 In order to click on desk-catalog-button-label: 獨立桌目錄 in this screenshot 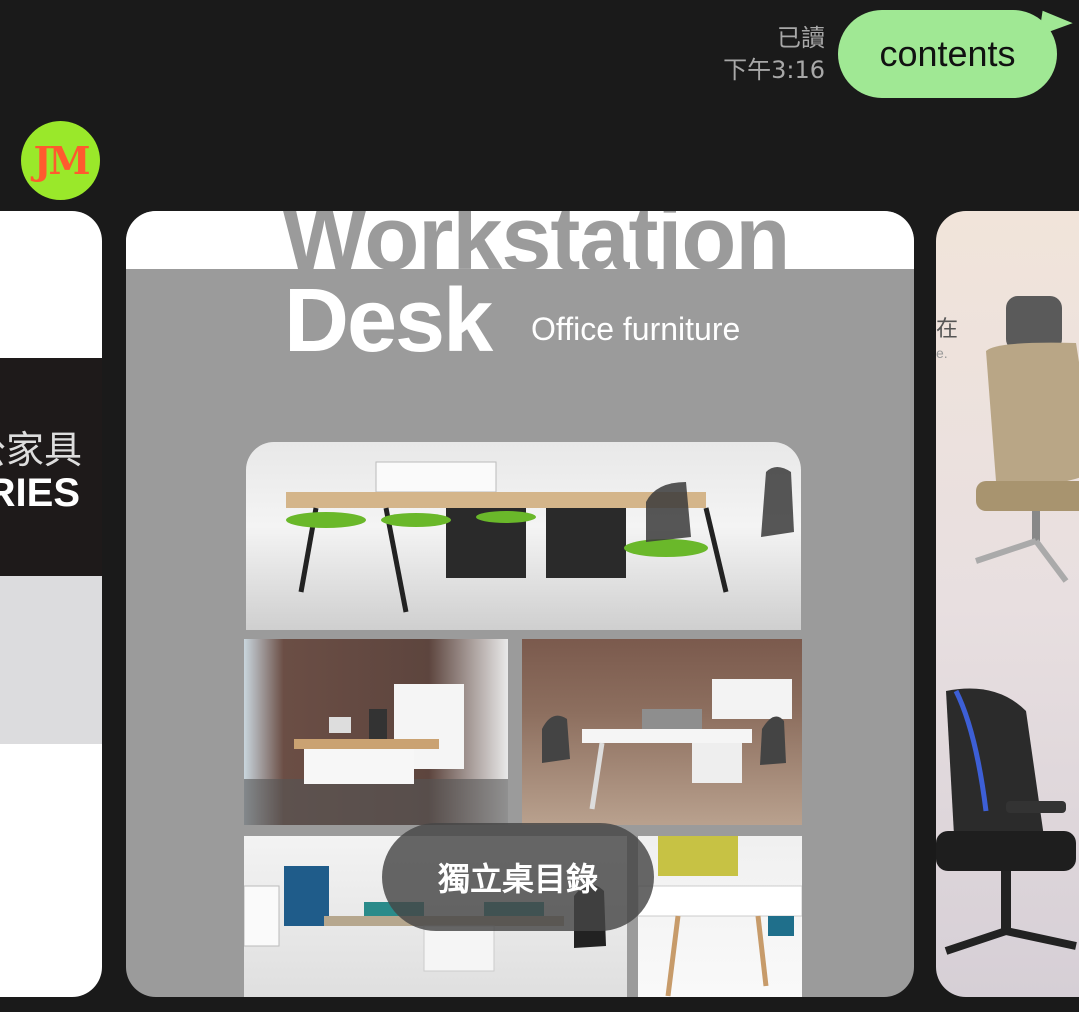, I will do `click(517, 879)`.